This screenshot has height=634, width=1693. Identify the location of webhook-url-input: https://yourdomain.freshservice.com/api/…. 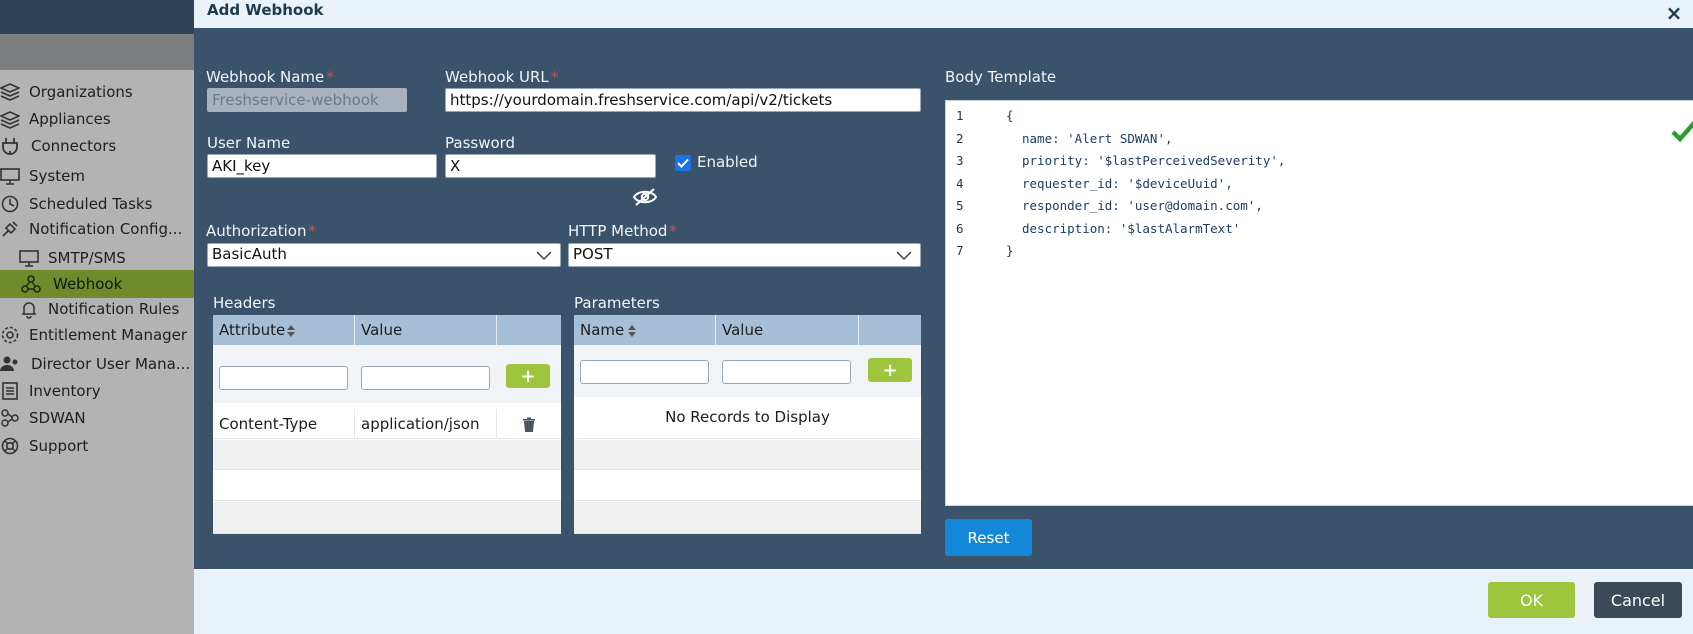
(683, 100).